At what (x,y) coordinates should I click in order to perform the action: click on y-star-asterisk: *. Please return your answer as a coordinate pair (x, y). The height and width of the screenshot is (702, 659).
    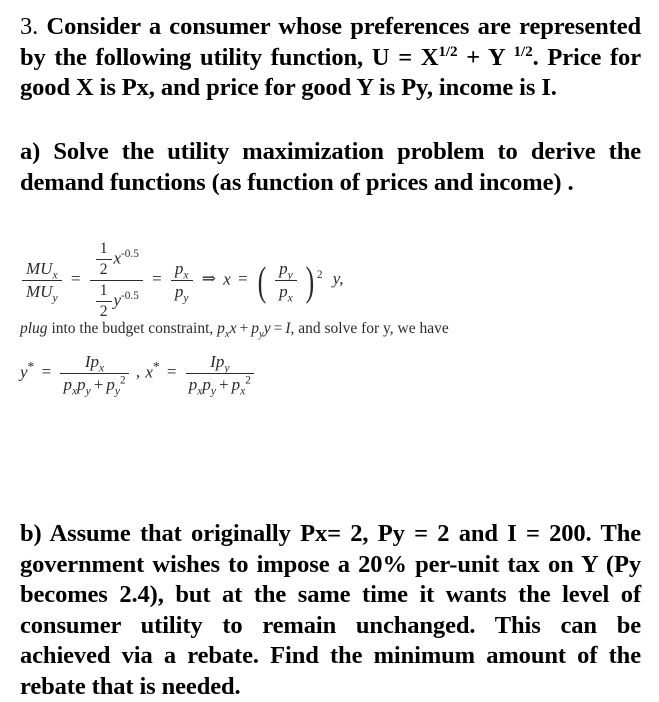
    Looking at the image, I should click on (31, 366).